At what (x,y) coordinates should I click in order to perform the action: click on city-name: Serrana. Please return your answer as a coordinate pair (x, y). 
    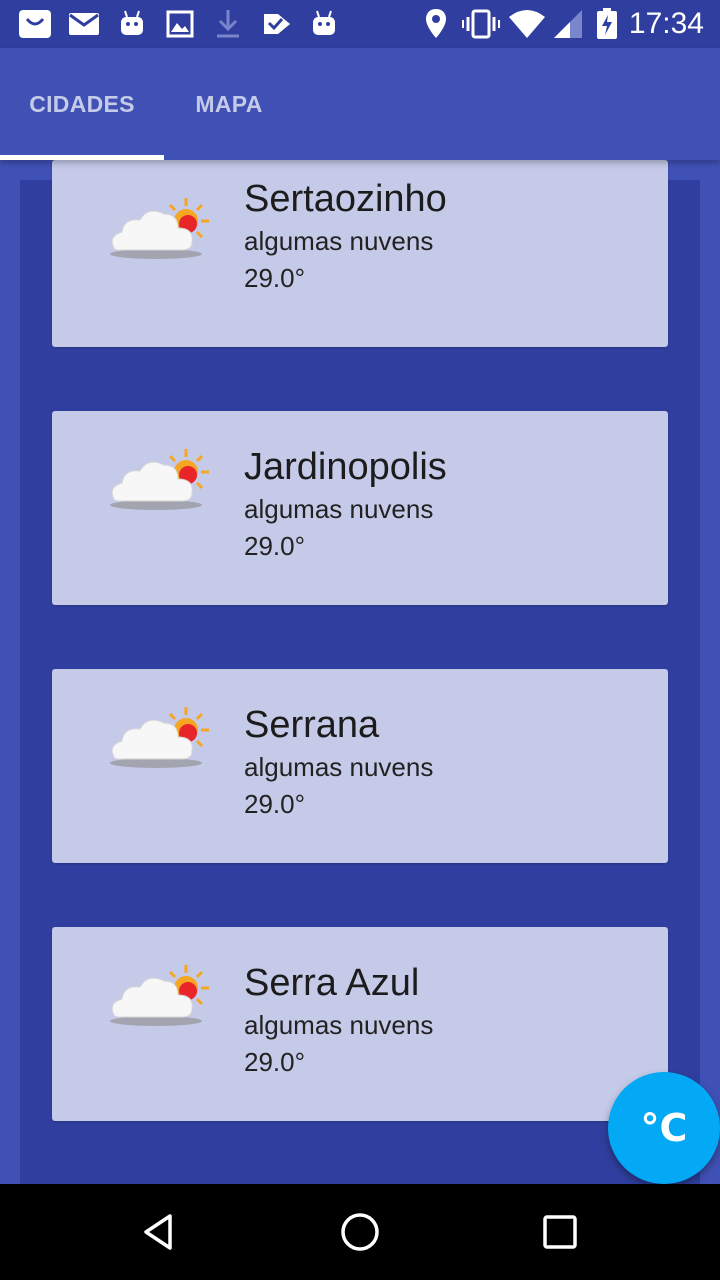
    Looking at the image, I should click on (312, 725).